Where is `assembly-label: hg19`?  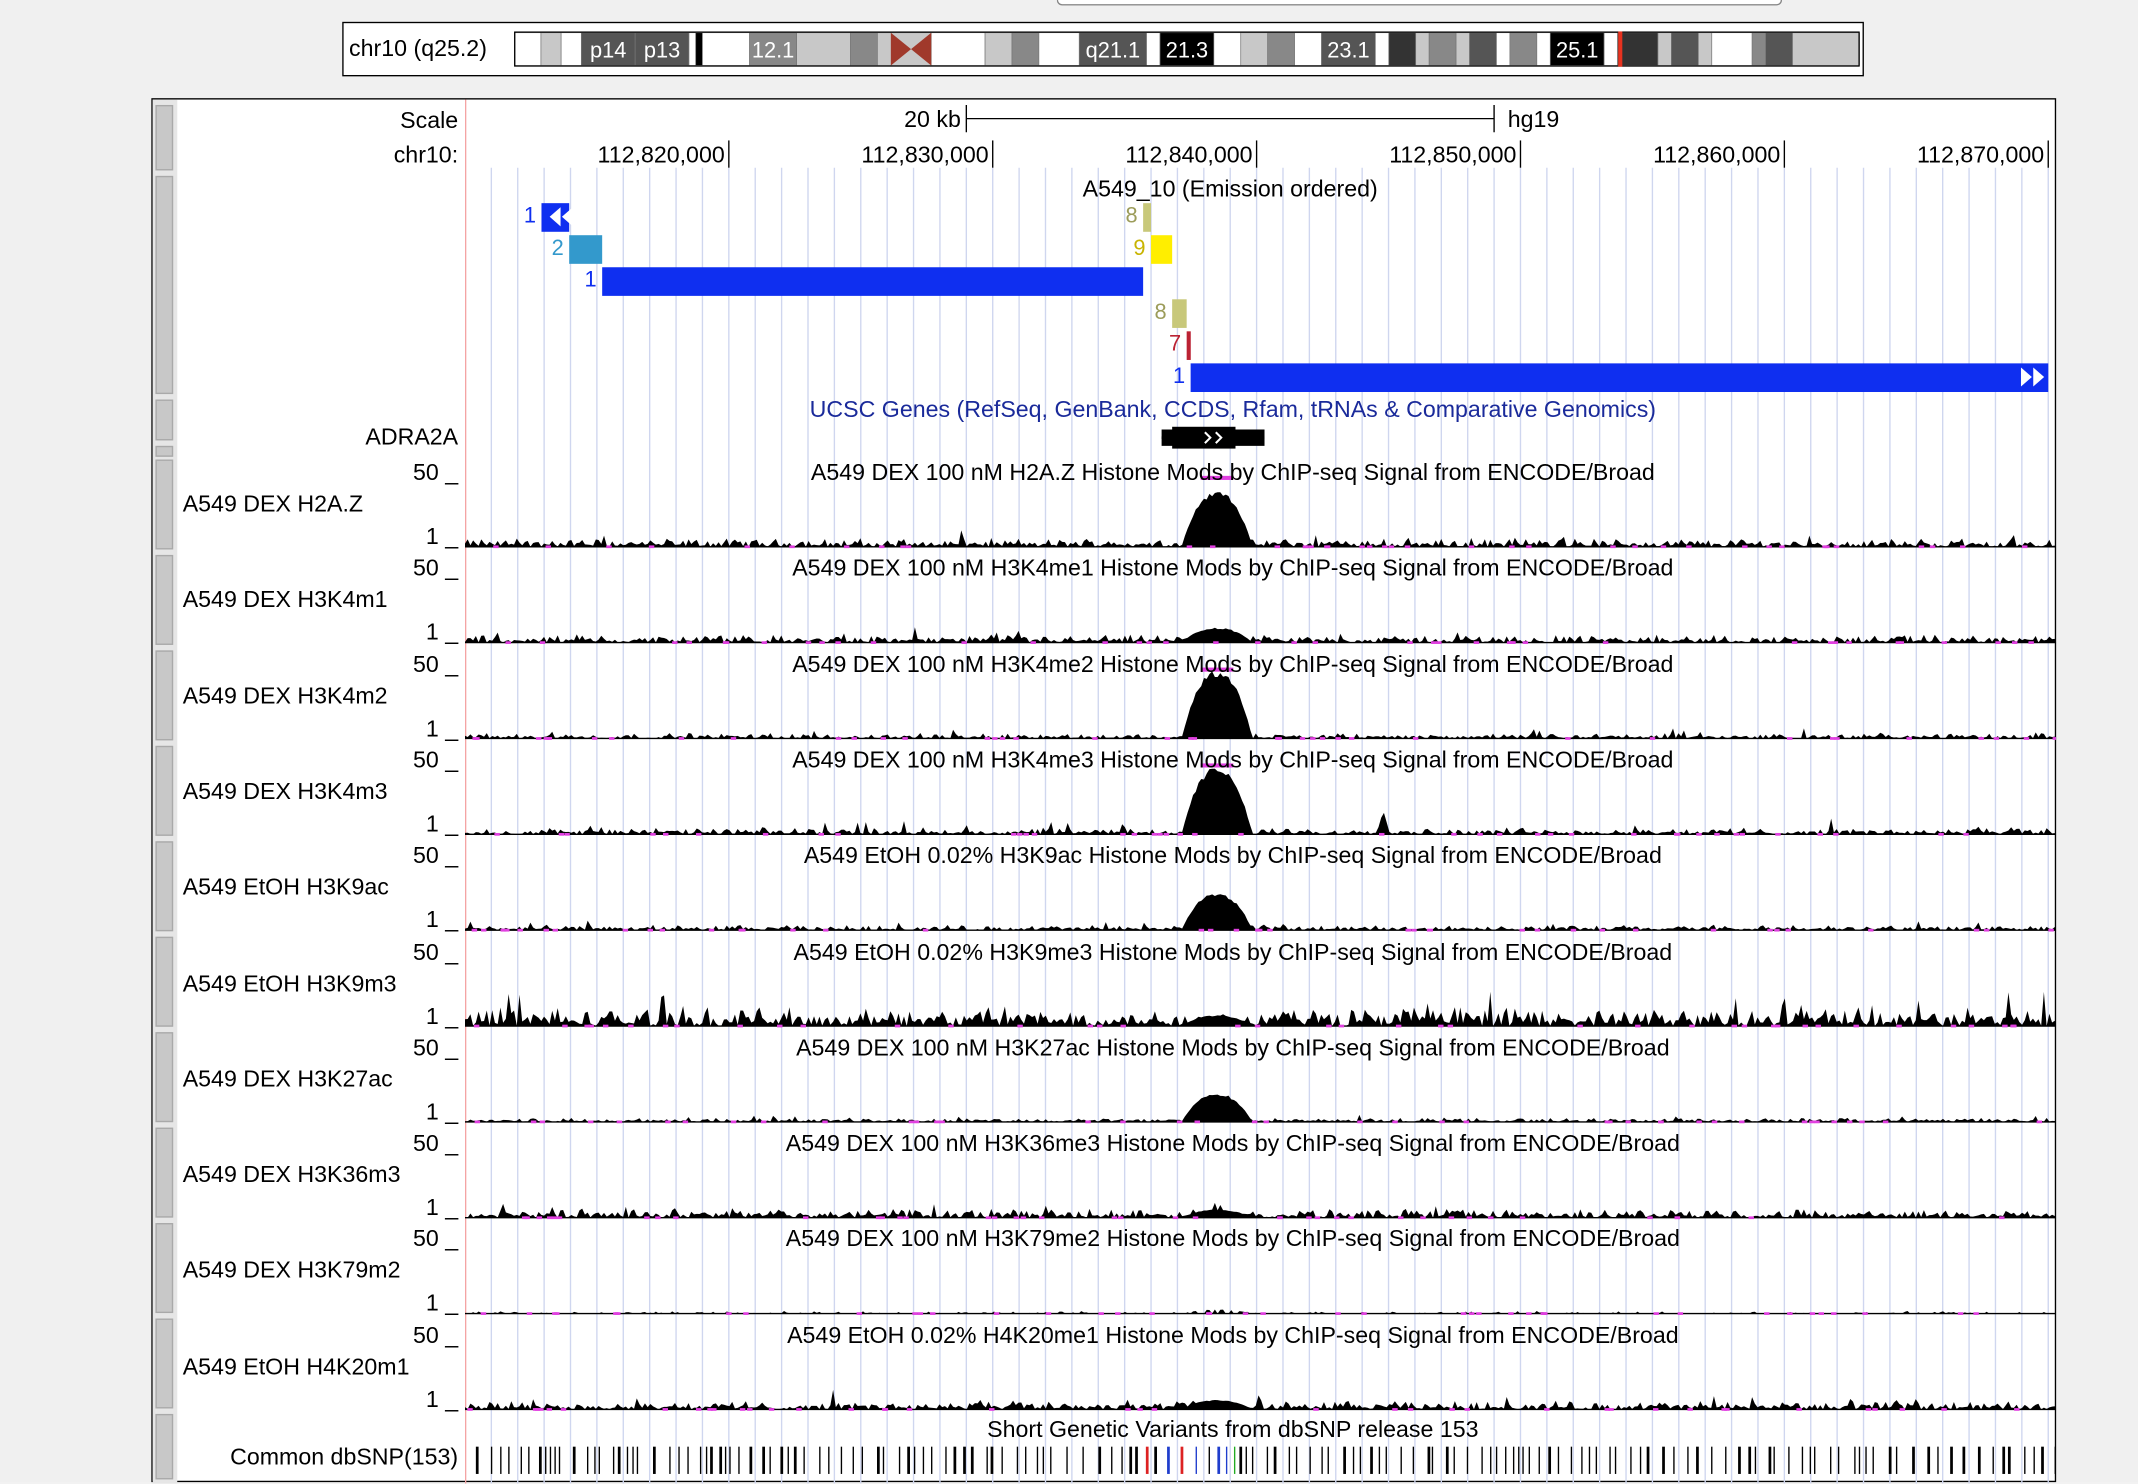
assembly-label: hg19 is located at coordinates (1533, 119).